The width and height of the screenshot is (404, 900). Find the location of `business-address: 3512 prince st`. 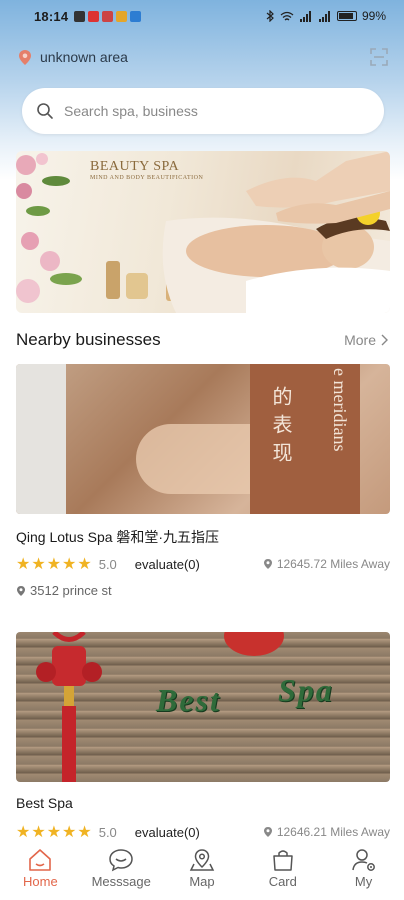

business-address: 3512 prince st is located at coordinates (203, 590).